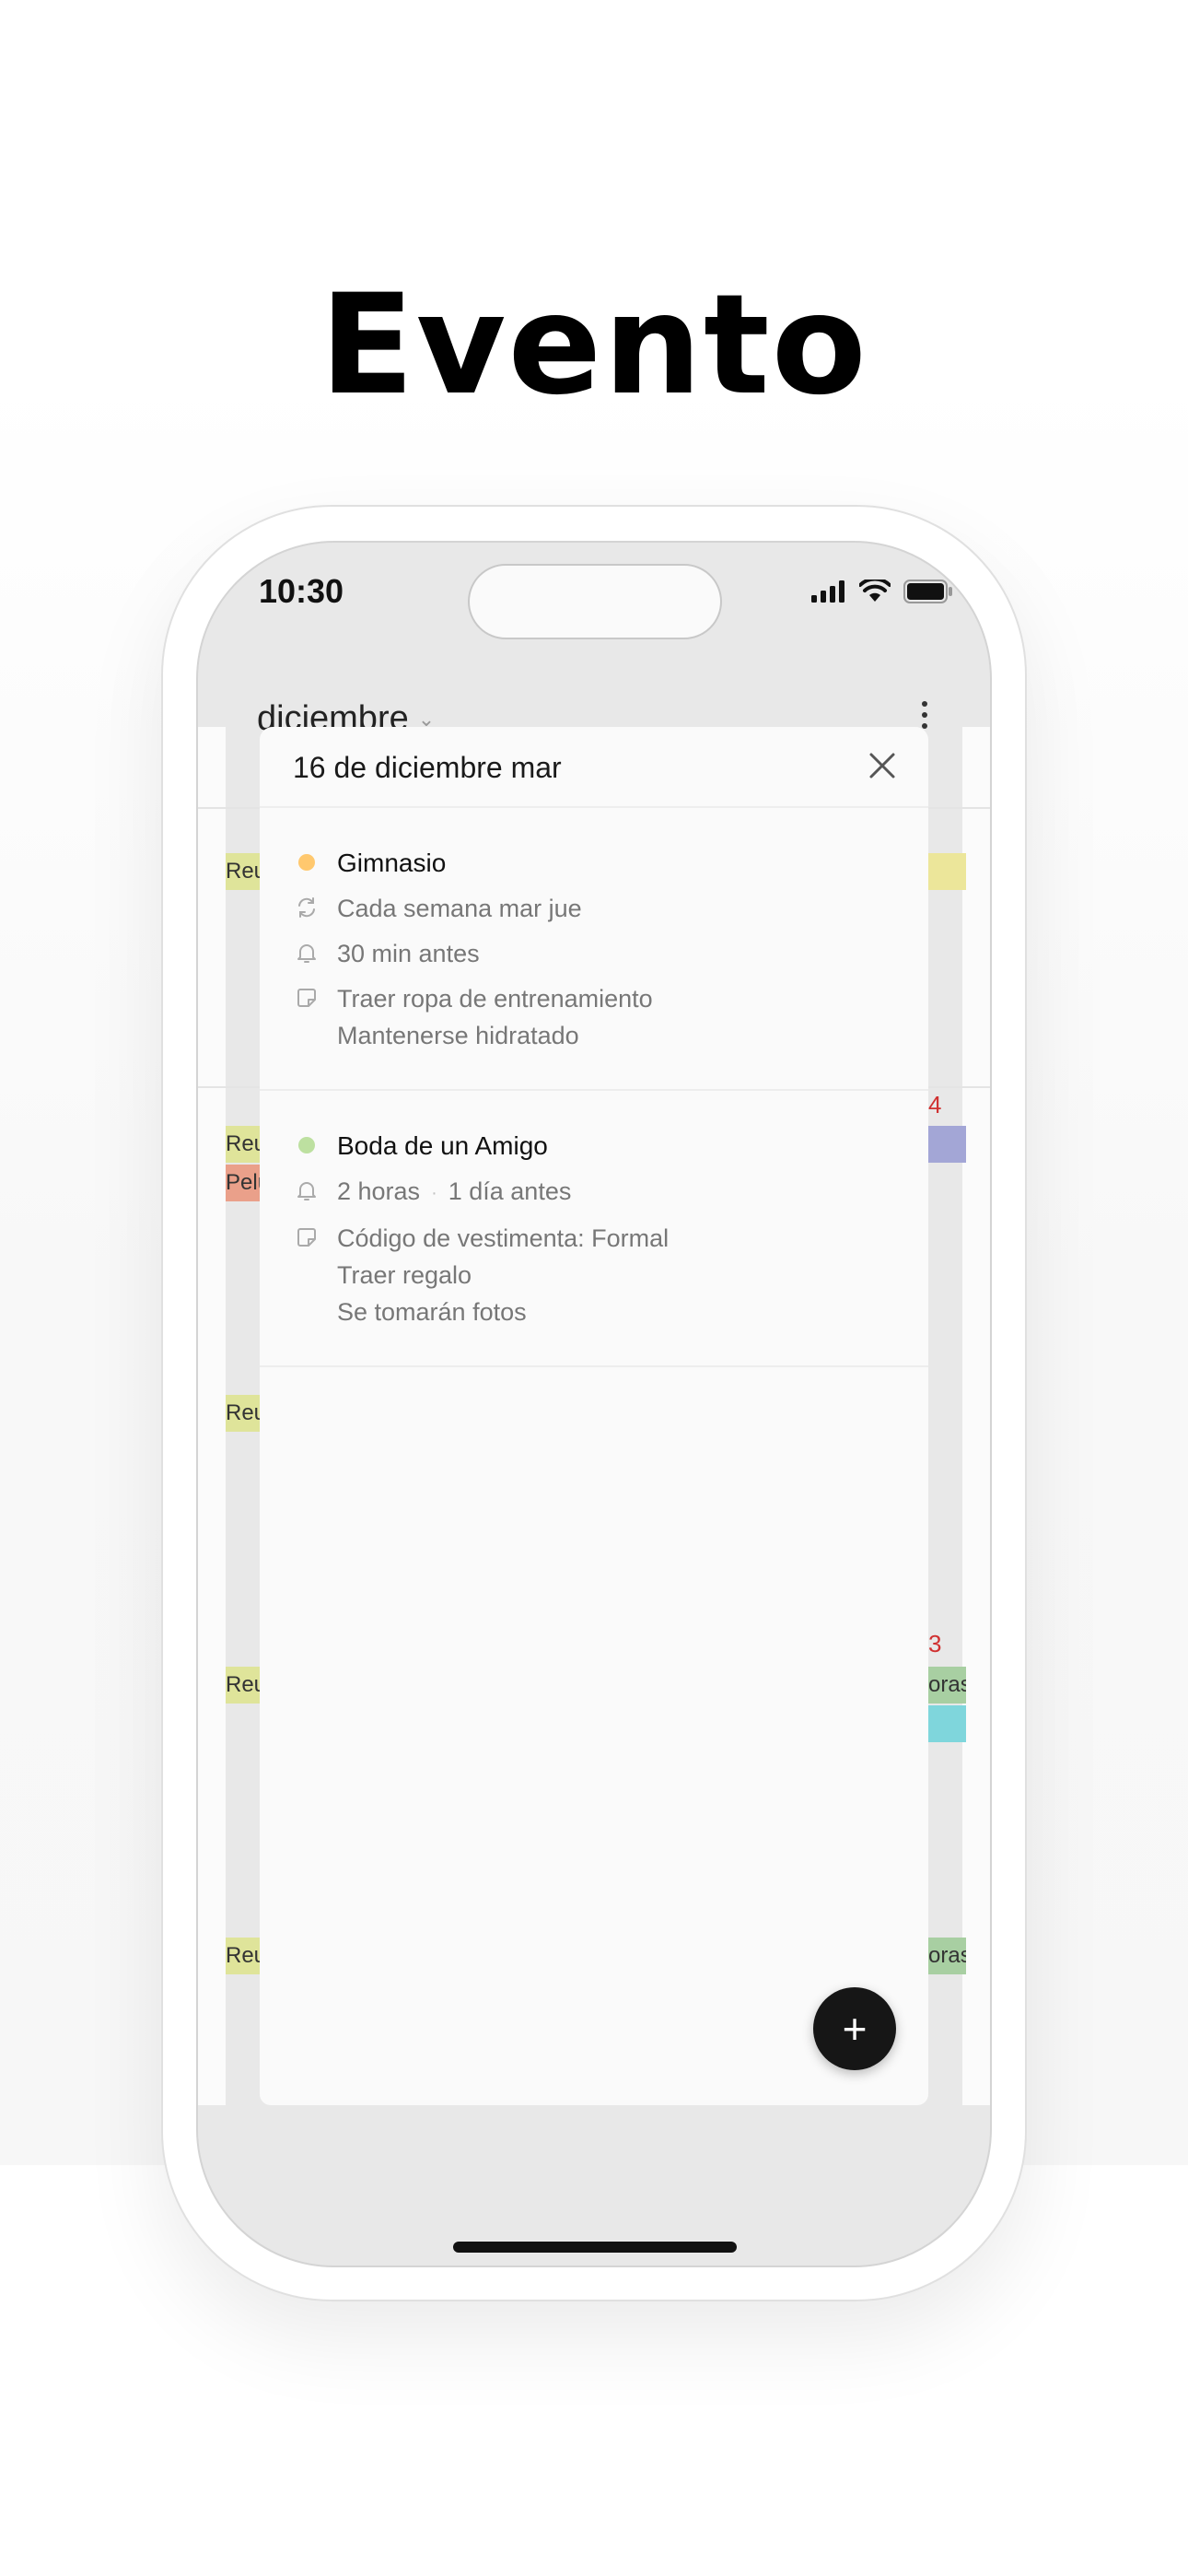 The image size is (1188, 2576). I want to click on repeat-icon, so click(306, 907).